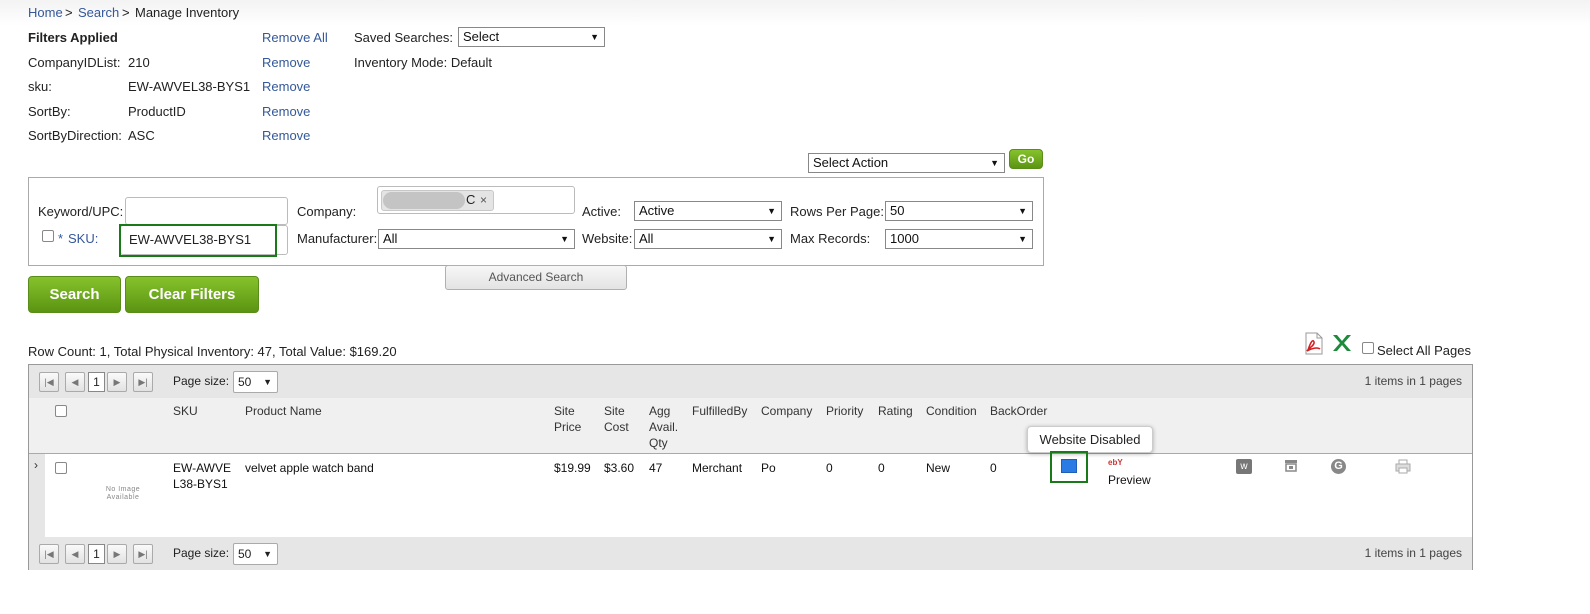  Describe the element at coordinates (829, 468) in the screenshot. I see `row-priority: 0` at that location.